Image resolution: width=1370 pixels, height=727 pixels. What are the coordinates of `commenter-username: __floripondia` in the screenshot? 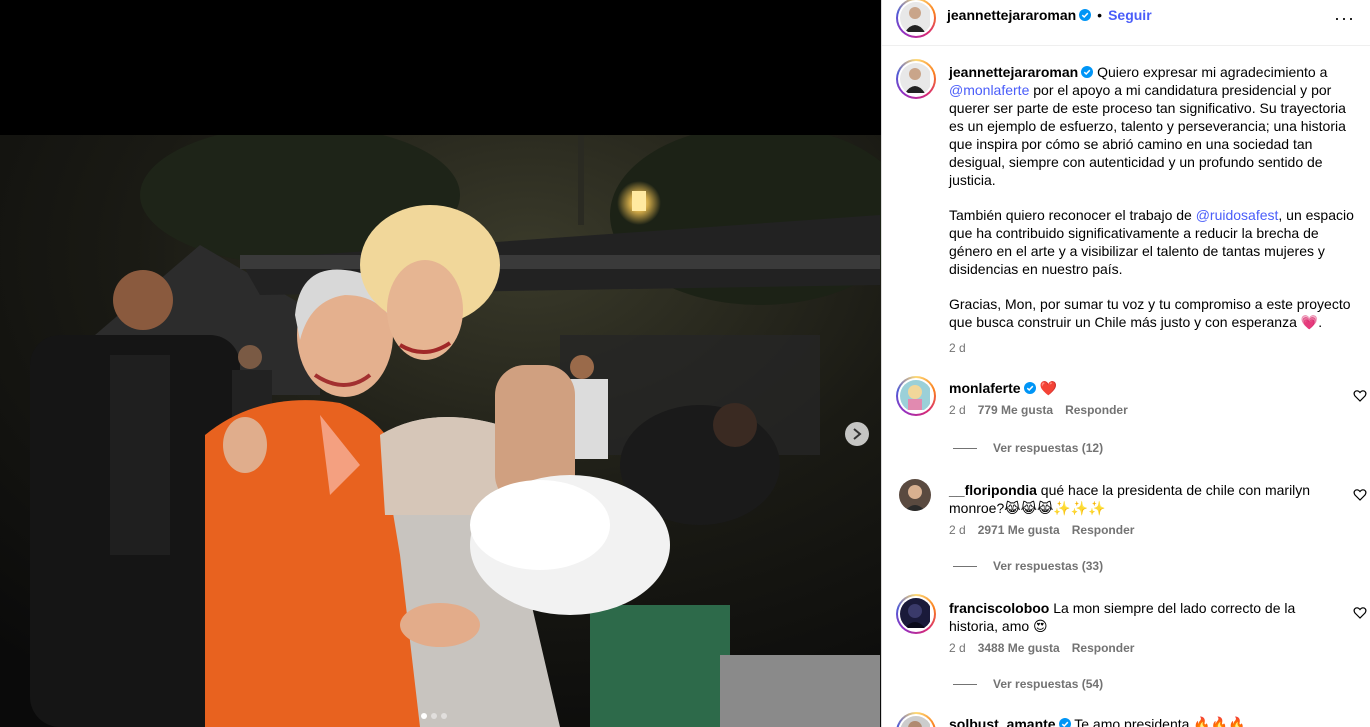 It's located at (993, 490).